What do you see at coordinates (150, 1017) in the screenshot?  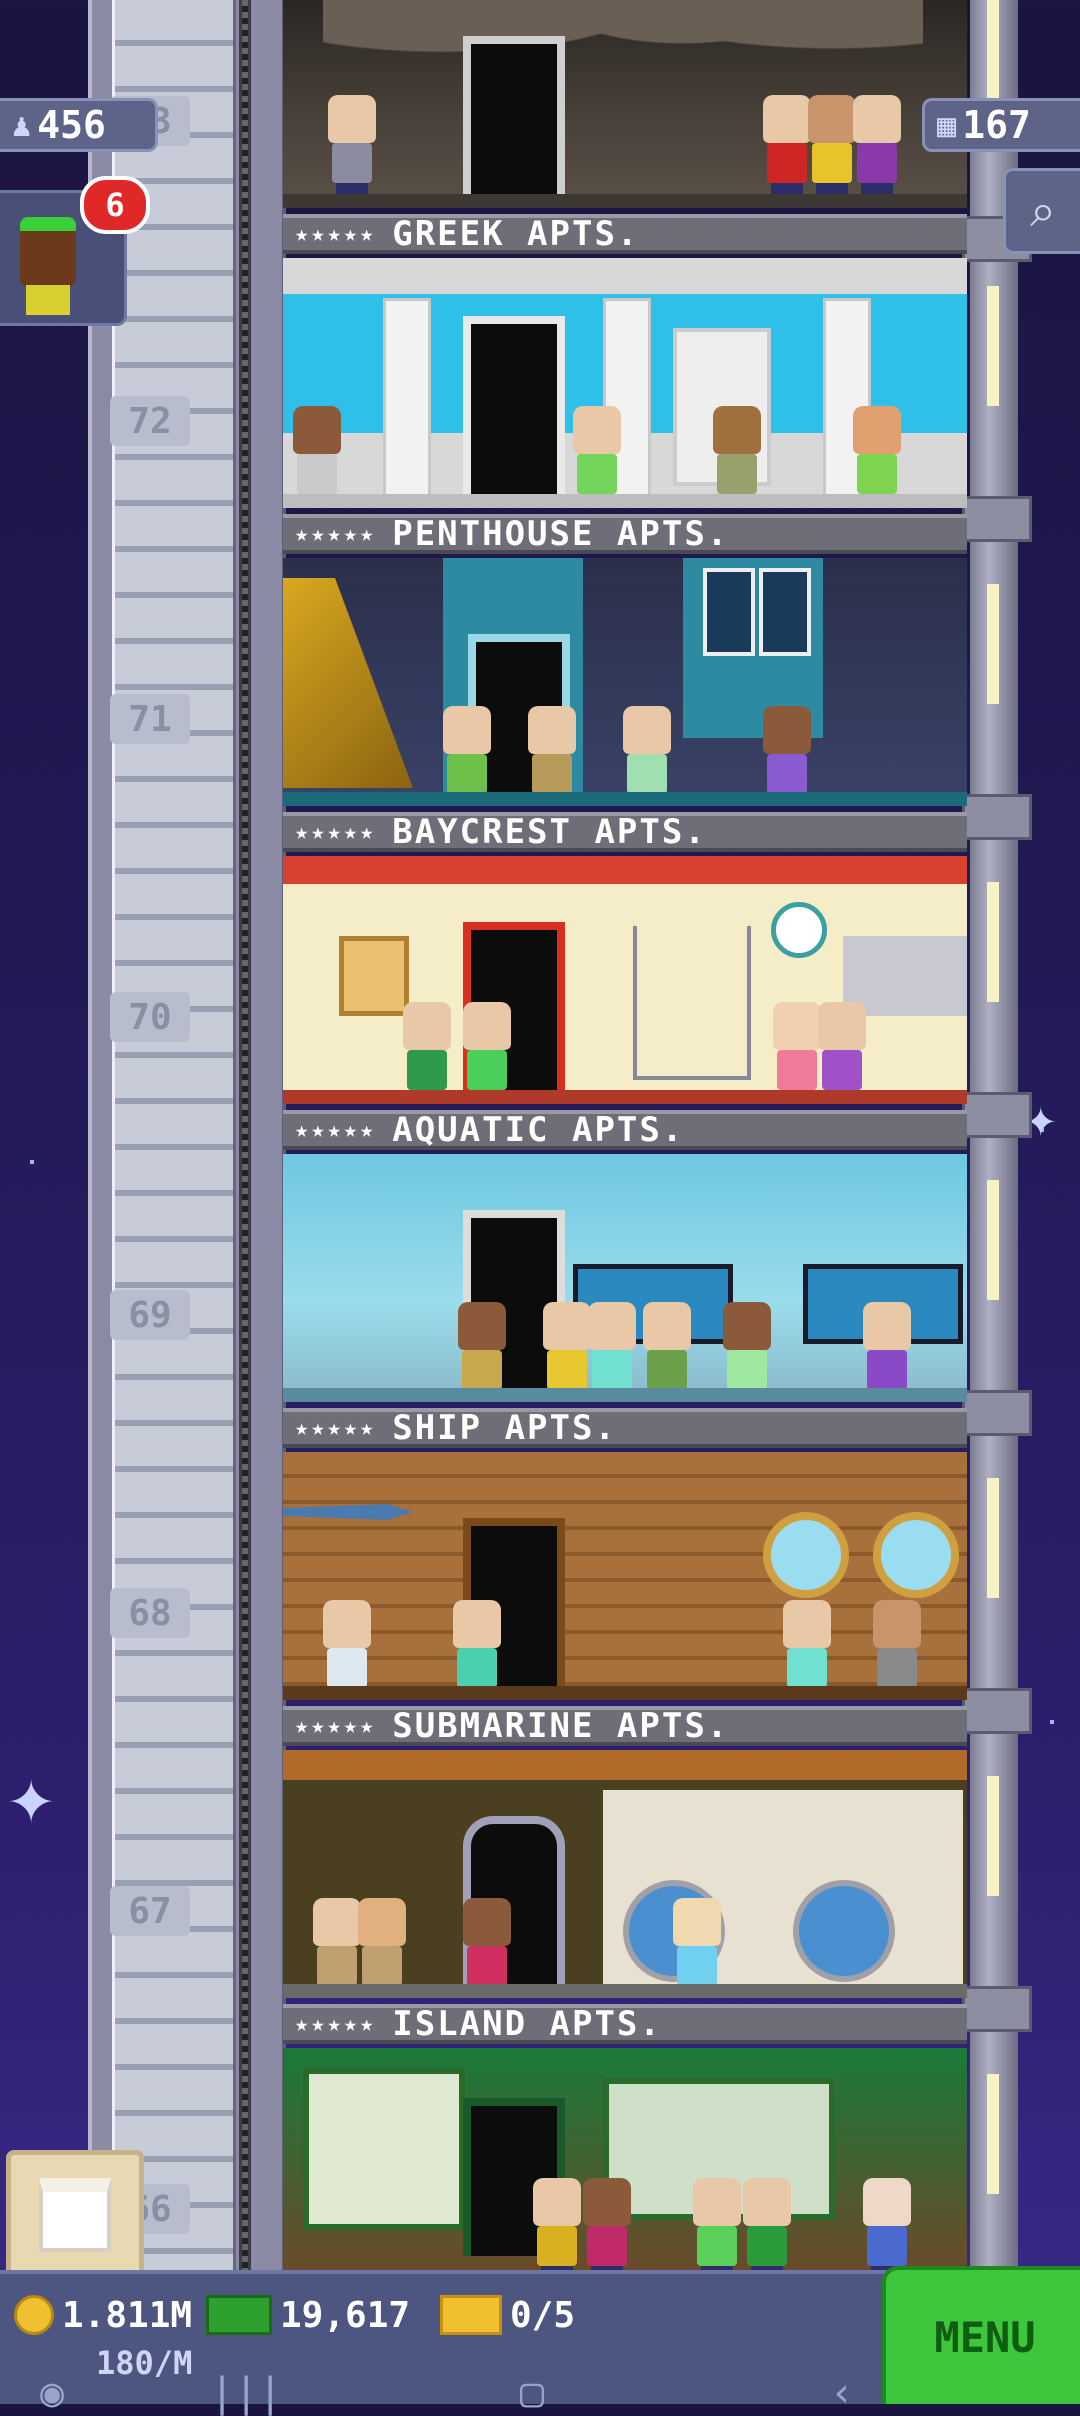 I see `floor-number-70: 70` at bounding box center [150, 1017].